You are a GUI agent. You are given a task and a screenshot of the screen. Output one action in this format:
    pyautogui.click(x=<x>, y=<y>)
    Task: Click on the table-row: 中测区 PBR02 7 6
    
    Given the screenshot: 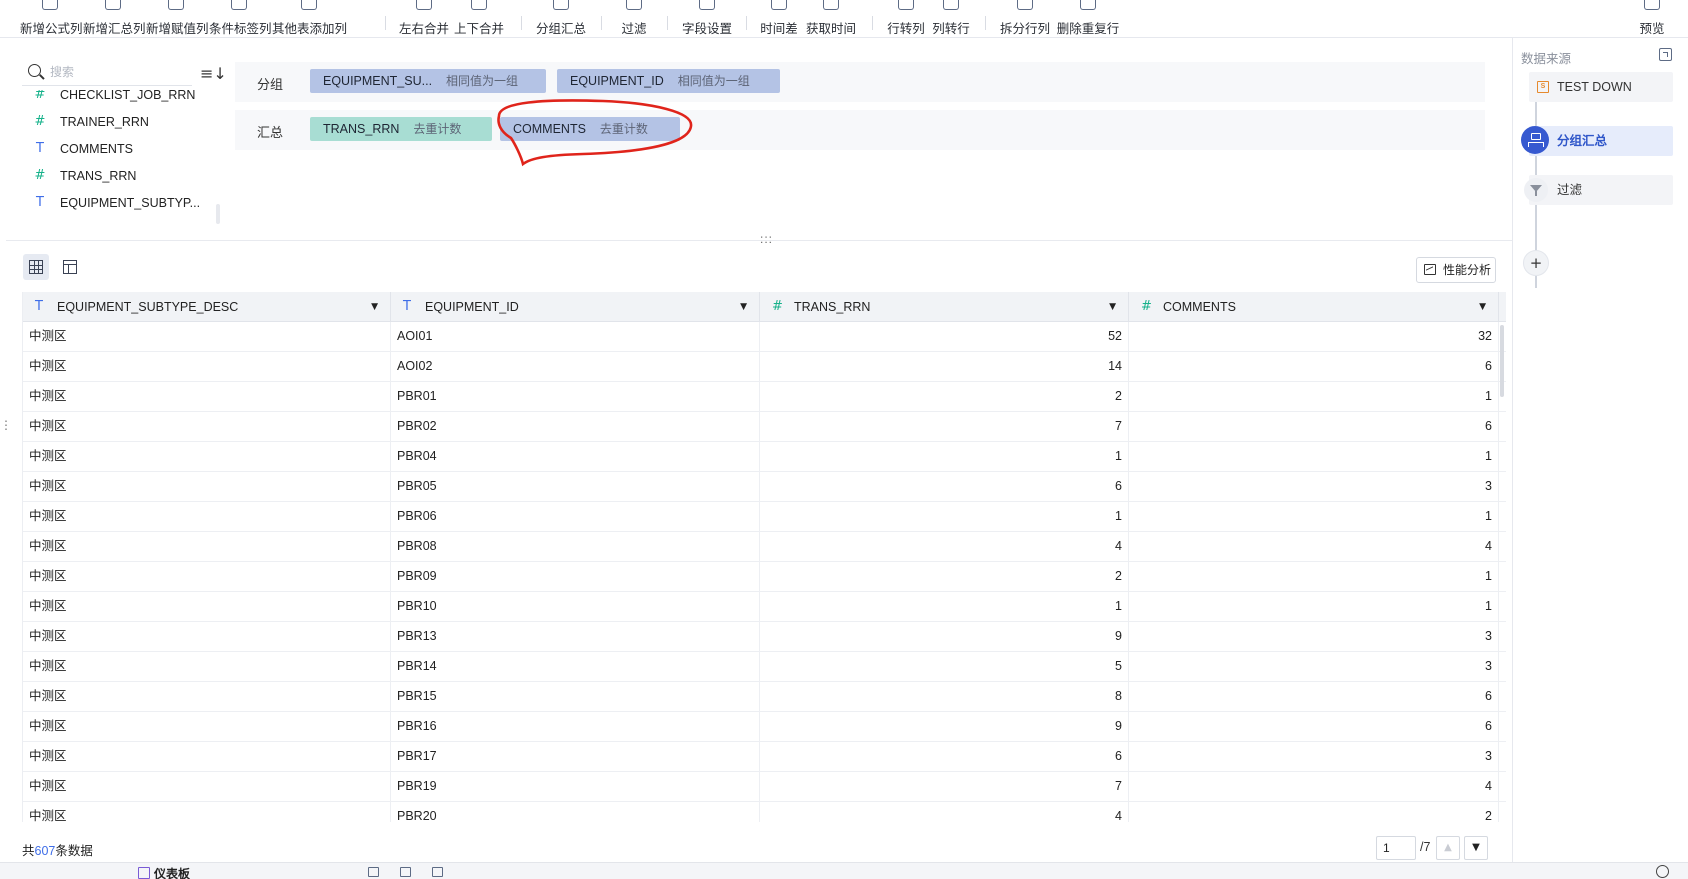 What is the action you would take?
    pyautogui.click(x=764, y=427)
    